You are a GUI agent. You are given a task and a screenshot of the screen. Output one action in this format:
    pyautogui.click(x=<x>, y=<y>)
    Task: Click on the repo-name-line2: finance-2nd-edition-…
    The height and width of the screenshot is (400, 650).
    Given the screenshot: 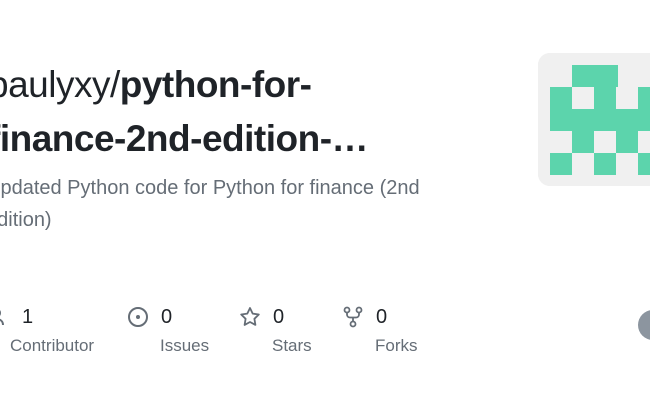 What is the action you would take?
    pyautogui.click(x=184, y=138)
    